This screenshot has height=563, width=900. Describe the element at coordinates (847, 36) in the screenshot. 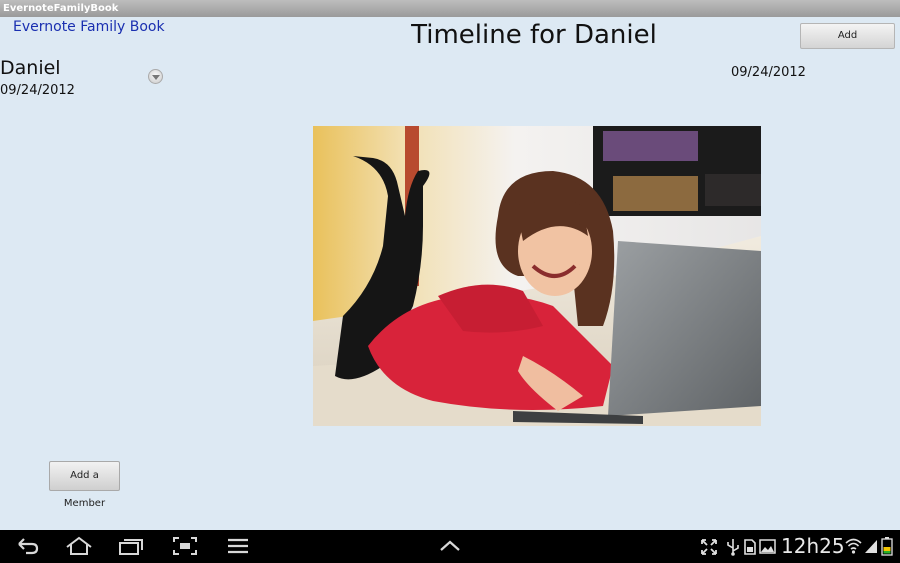

I see `add-button: Add` at that location.